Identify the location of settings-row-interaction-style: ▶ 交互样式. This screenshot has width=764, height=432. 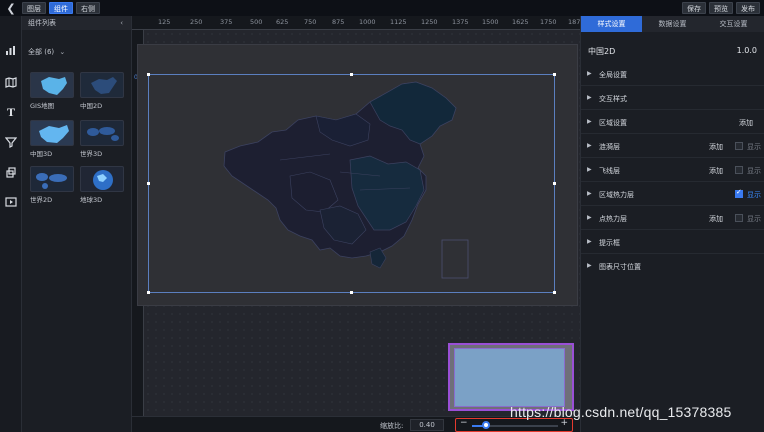
(672, 98).